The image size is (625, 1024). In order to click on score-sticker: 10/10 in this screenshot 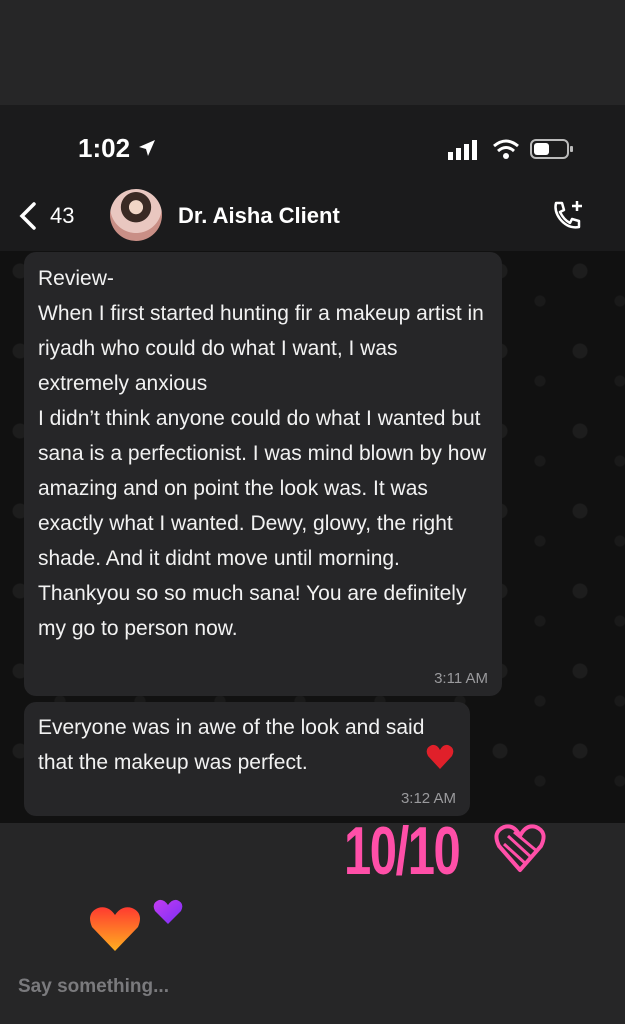, I will do `click(402, 851)`.